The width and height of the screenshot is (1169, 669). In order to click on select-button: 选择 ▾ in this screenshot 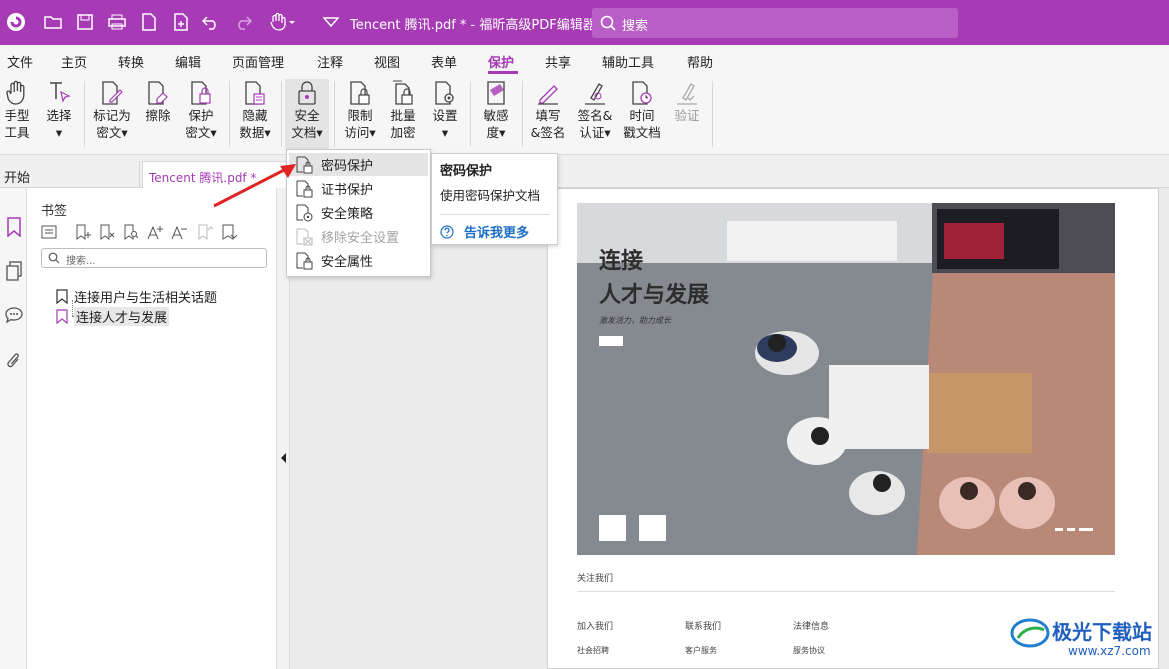, I will do `click(59, 114)`.